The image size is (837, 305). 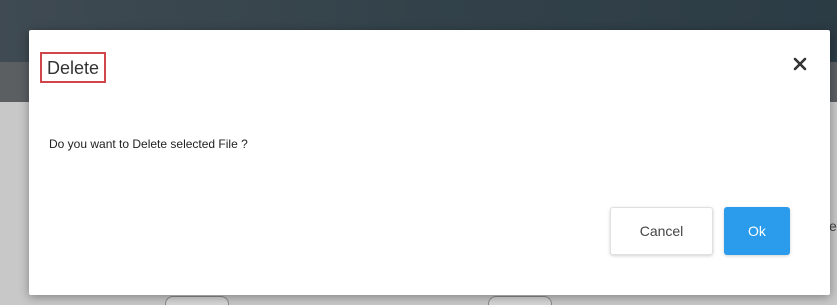 I want to click on ok-button: Ok, so click(x=757, y=231).